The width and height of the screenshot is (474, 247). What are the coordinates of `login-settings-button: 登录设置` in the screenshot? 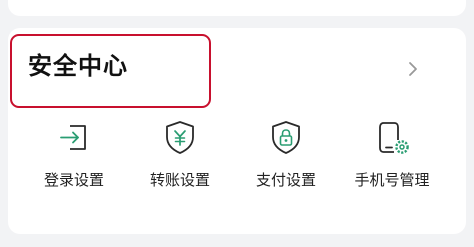 It's located at (74, 159).